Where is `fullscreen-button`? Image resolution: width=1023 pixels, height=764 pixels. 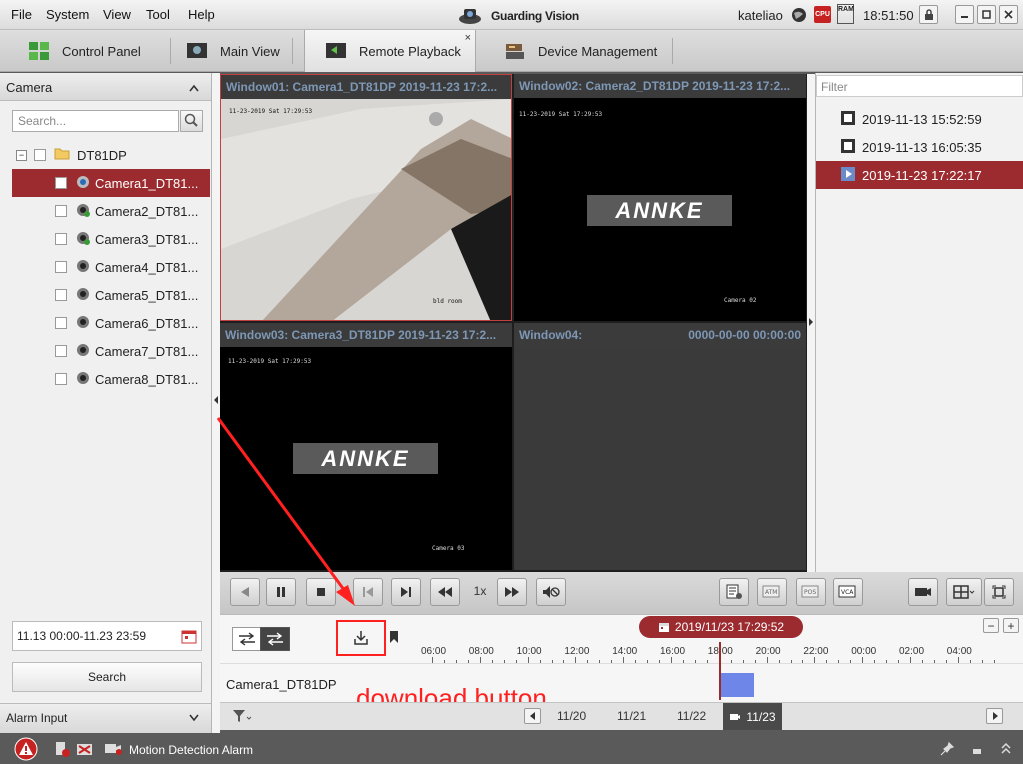 fullscreen-button is located at coordinates (999, 592).